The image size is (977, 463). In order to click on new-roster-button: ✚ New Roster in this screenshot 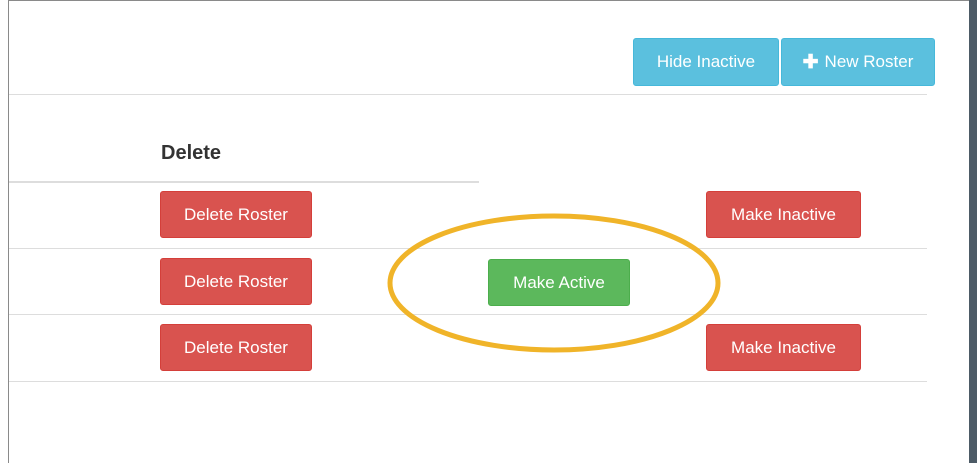, I will do `click(858, 62)`.